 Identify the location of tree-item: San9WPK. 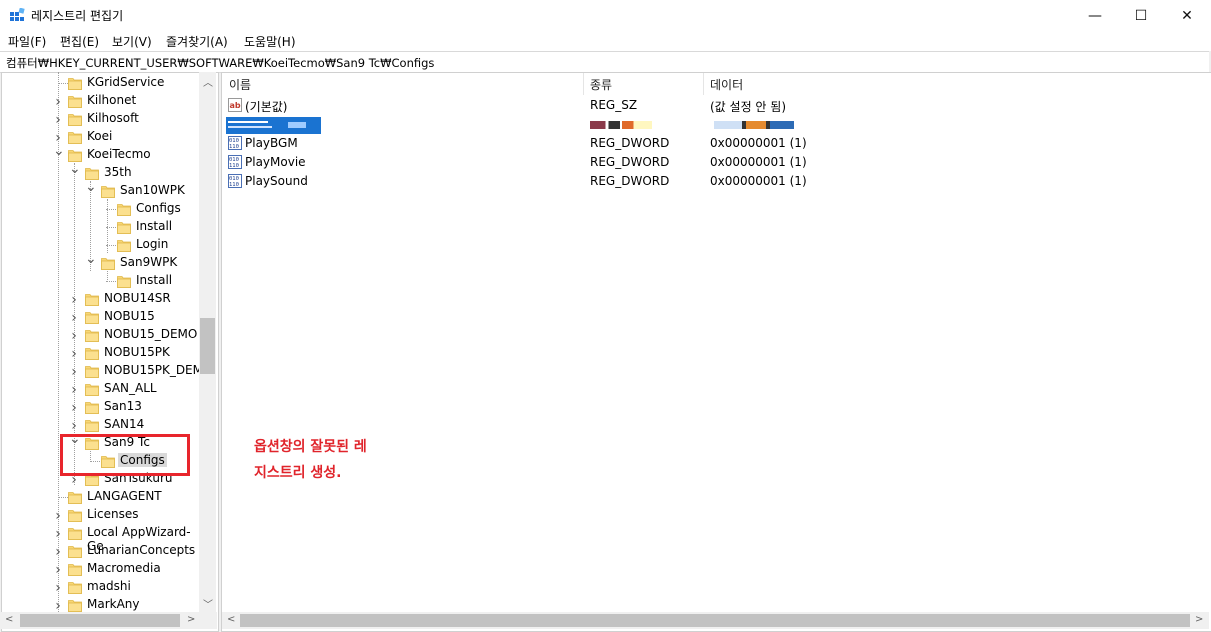
(148, 262).